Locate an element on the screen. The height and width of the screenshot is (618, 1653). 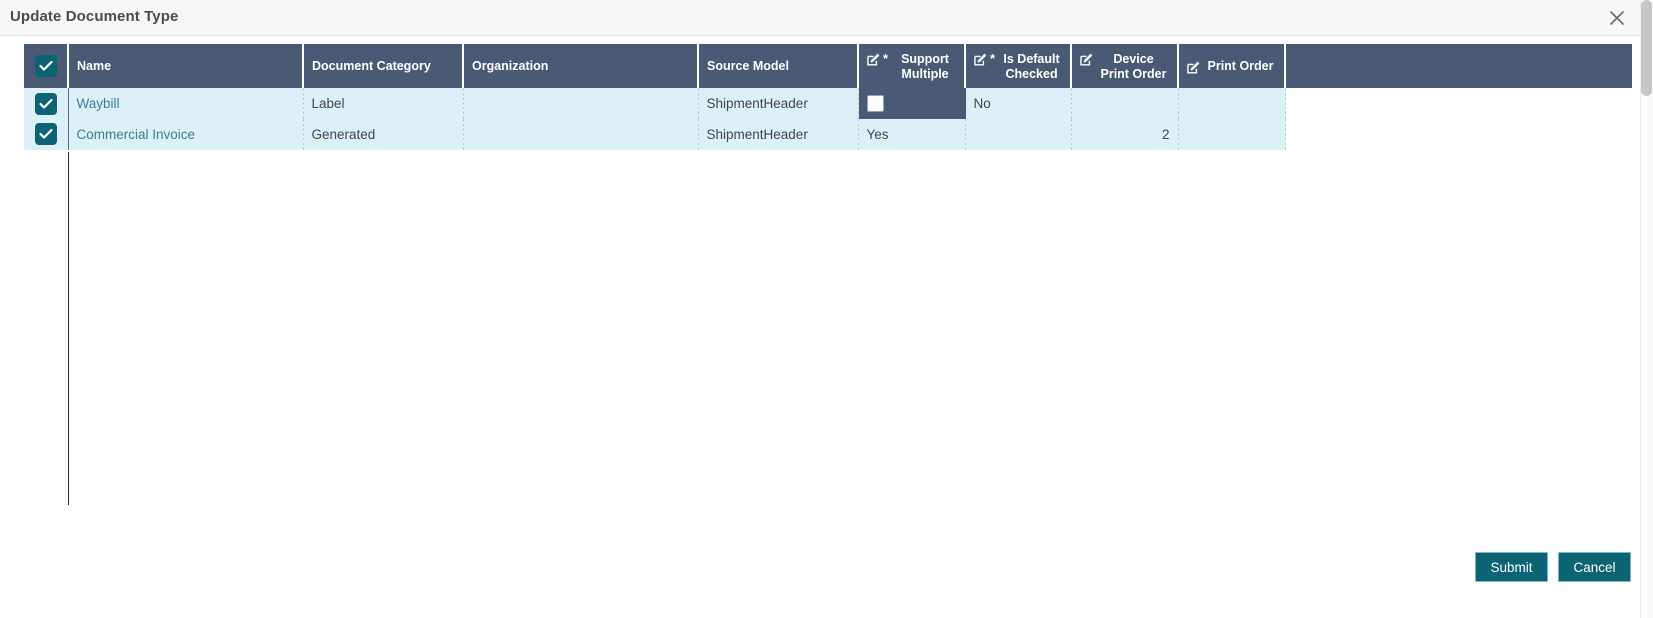
submit-button: Submit is located at coordinates (1511, 567).